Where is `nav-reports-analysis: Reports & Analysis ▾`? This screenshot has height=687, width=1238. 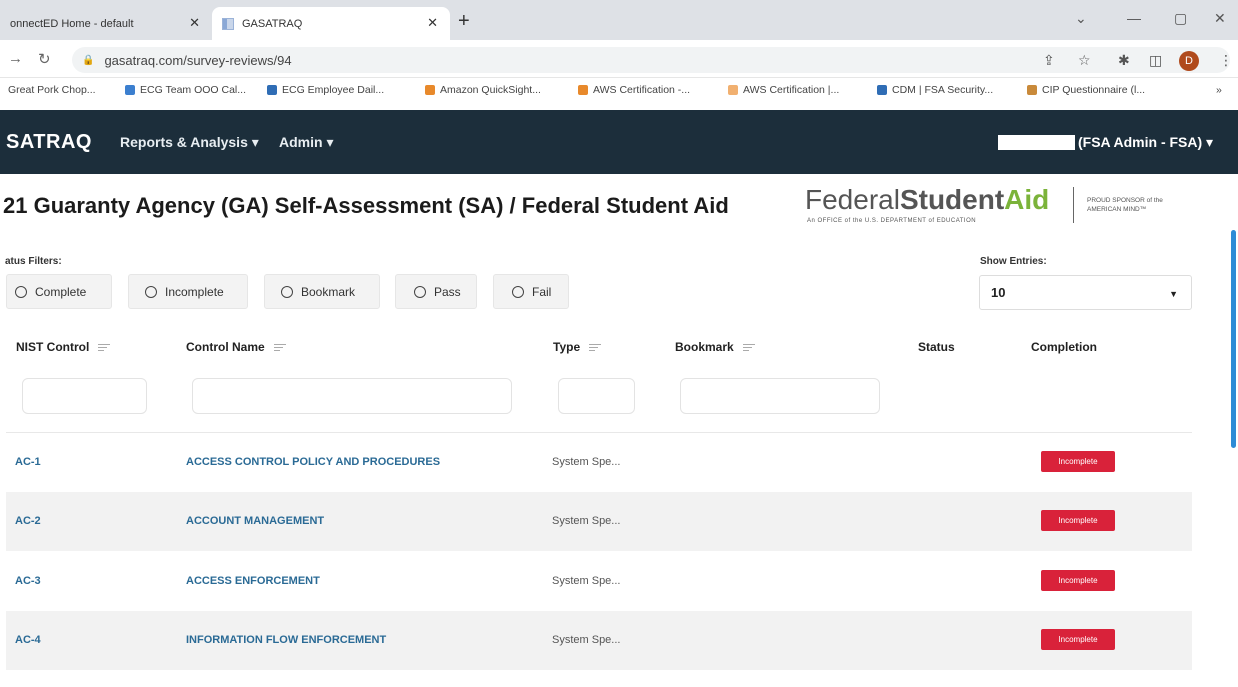
nav-reports-analysis: Reports & Analysis ▾ is located at coordinates (189, 142).